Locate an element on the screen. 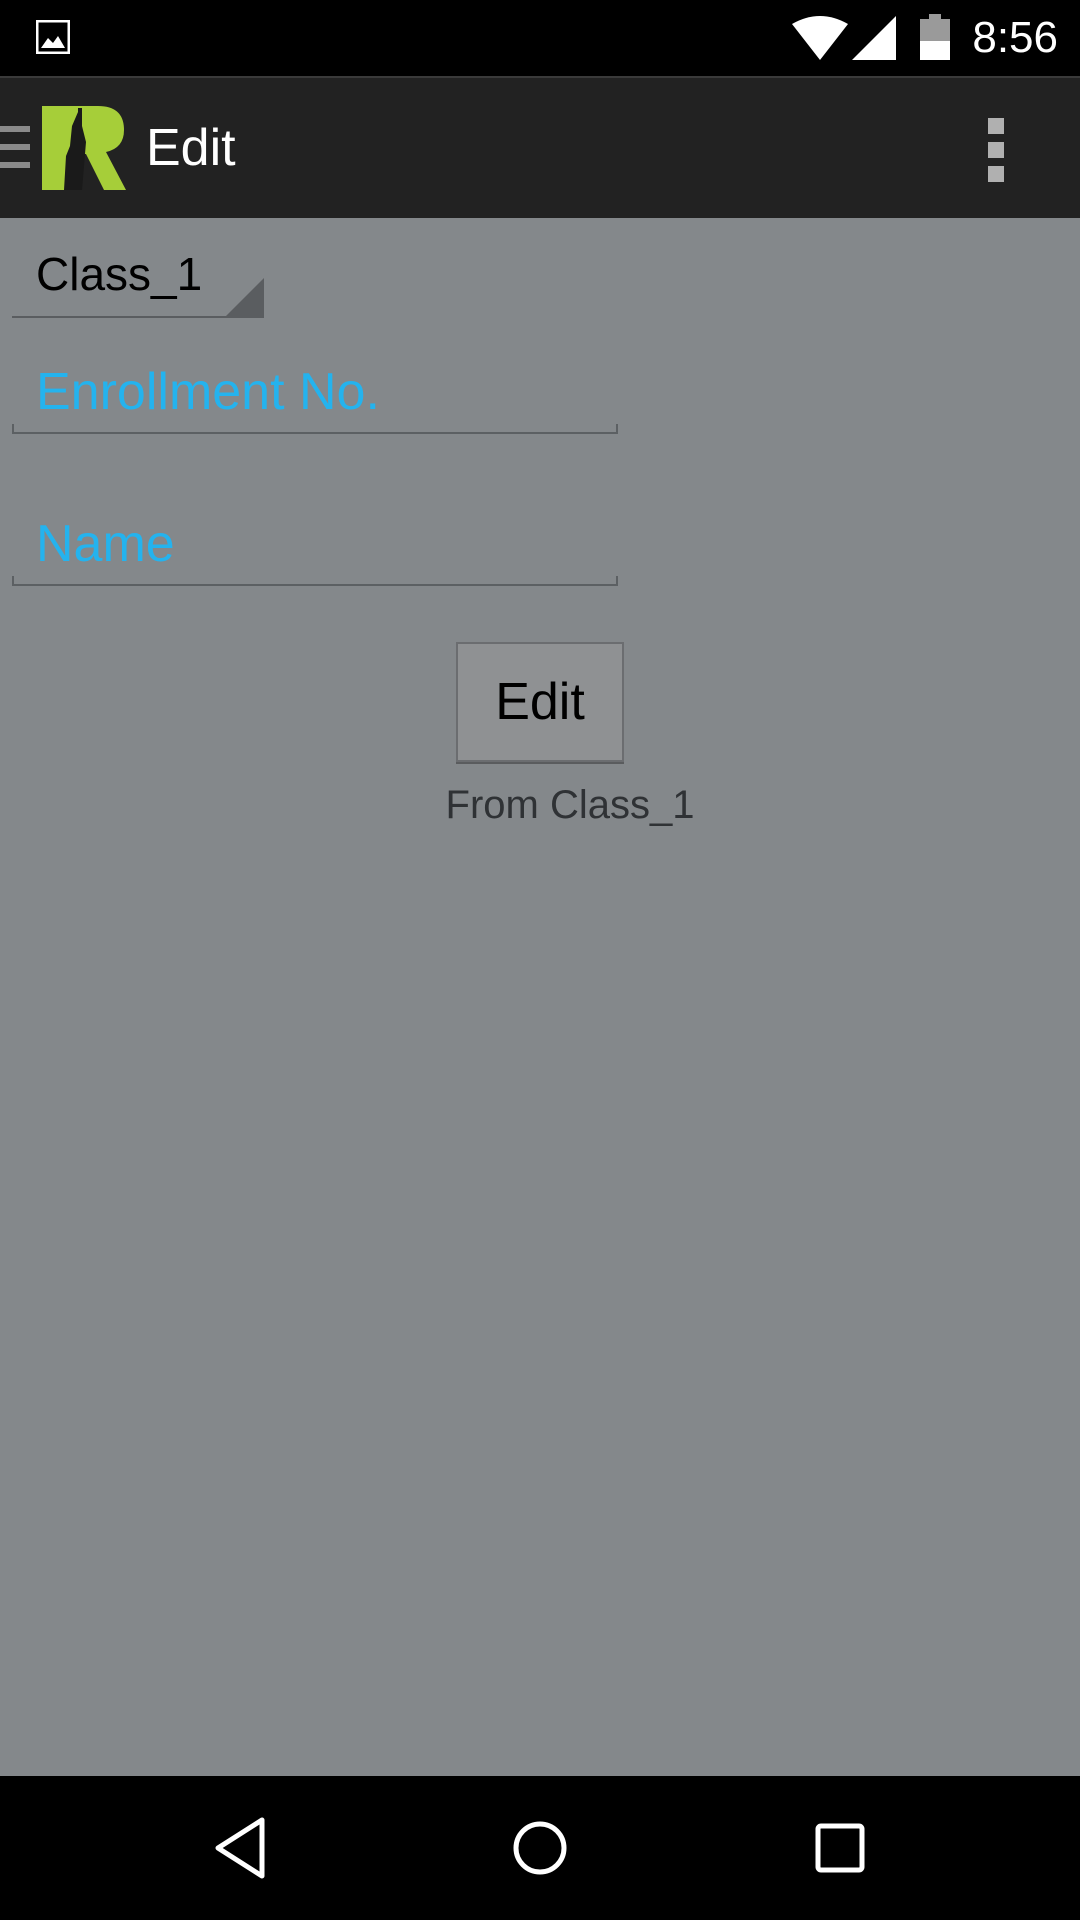  class-spinner-value: Class_1 is located at coordinates (119, 274).